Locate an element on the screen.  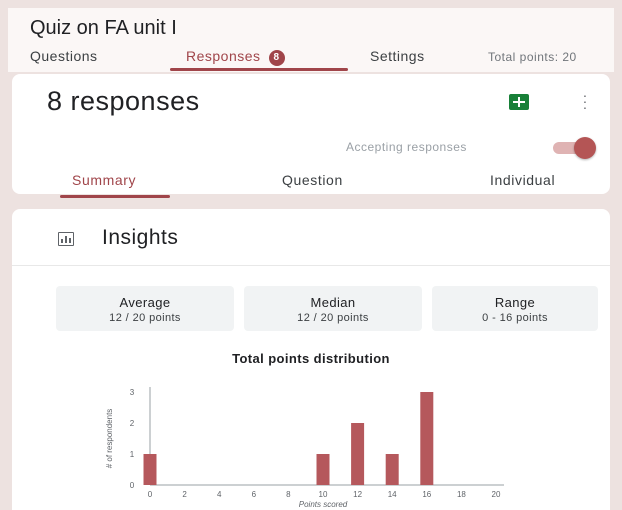
tab-settings: Settings is located at coordinates (397, 56).